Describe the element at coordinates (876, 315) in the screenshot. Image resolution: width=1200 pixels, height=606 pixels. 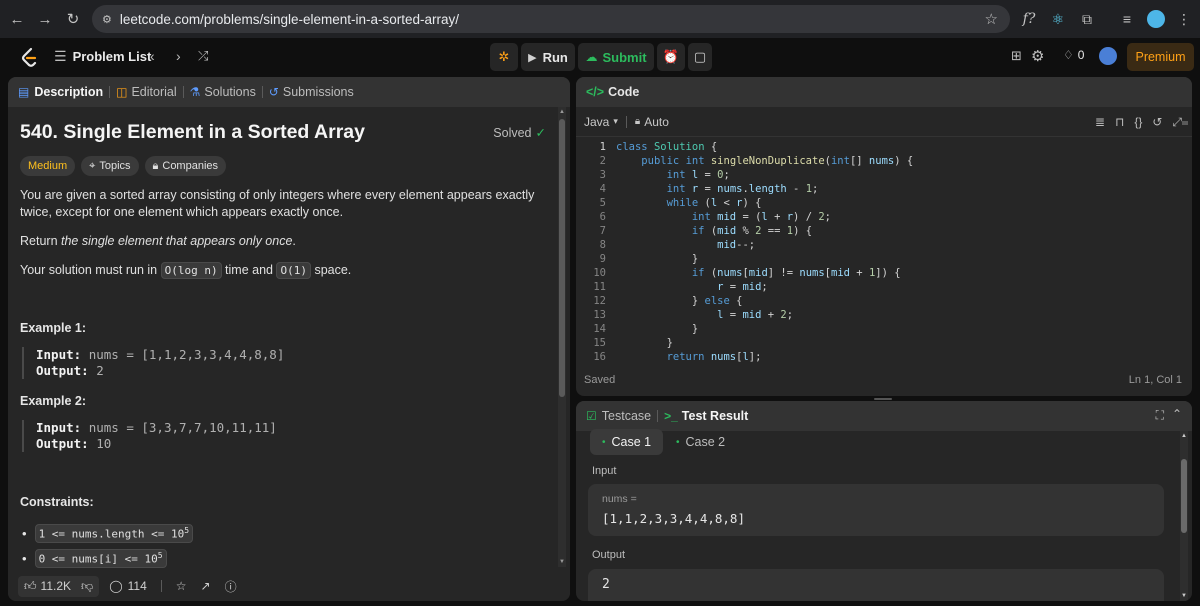
I see `code-line: 13 l = mid + 2;` at that location.